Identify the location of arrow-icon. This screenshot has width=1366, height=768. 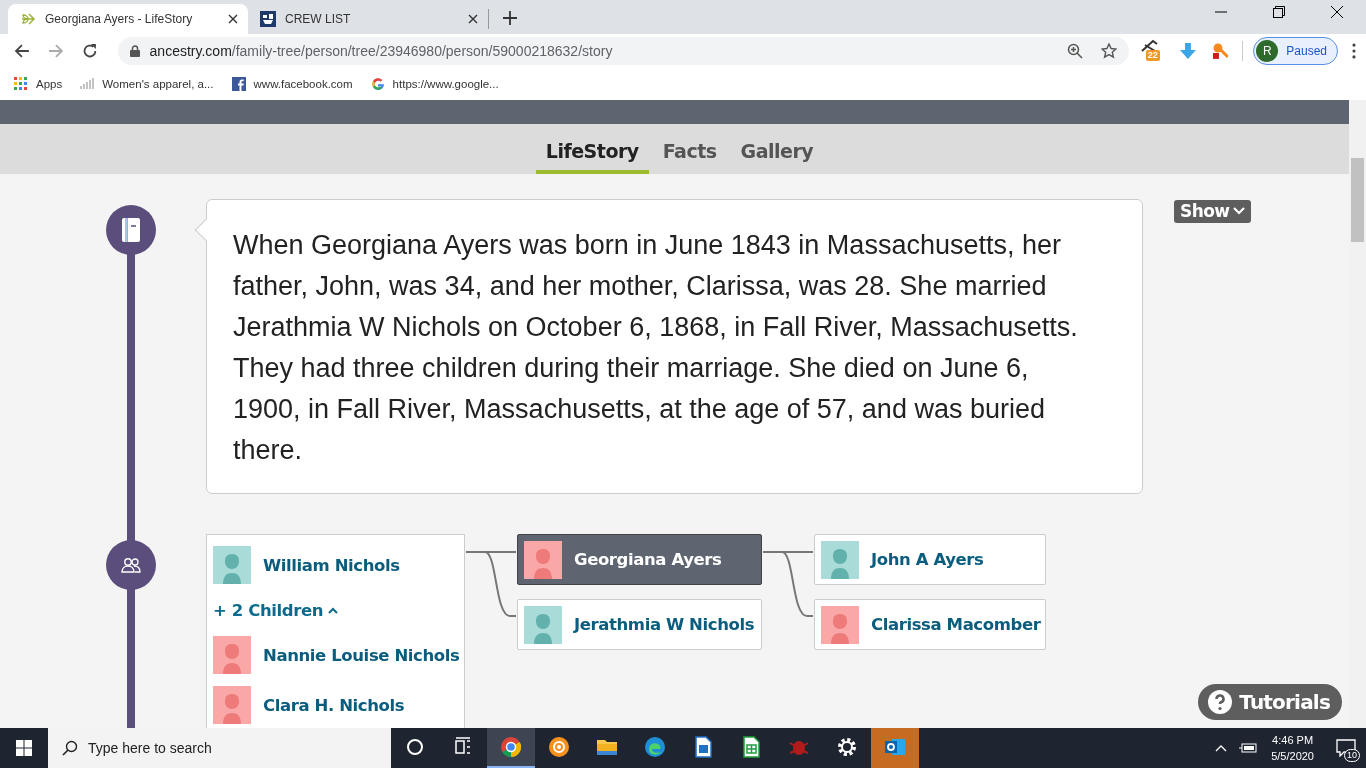
(1149, 46).